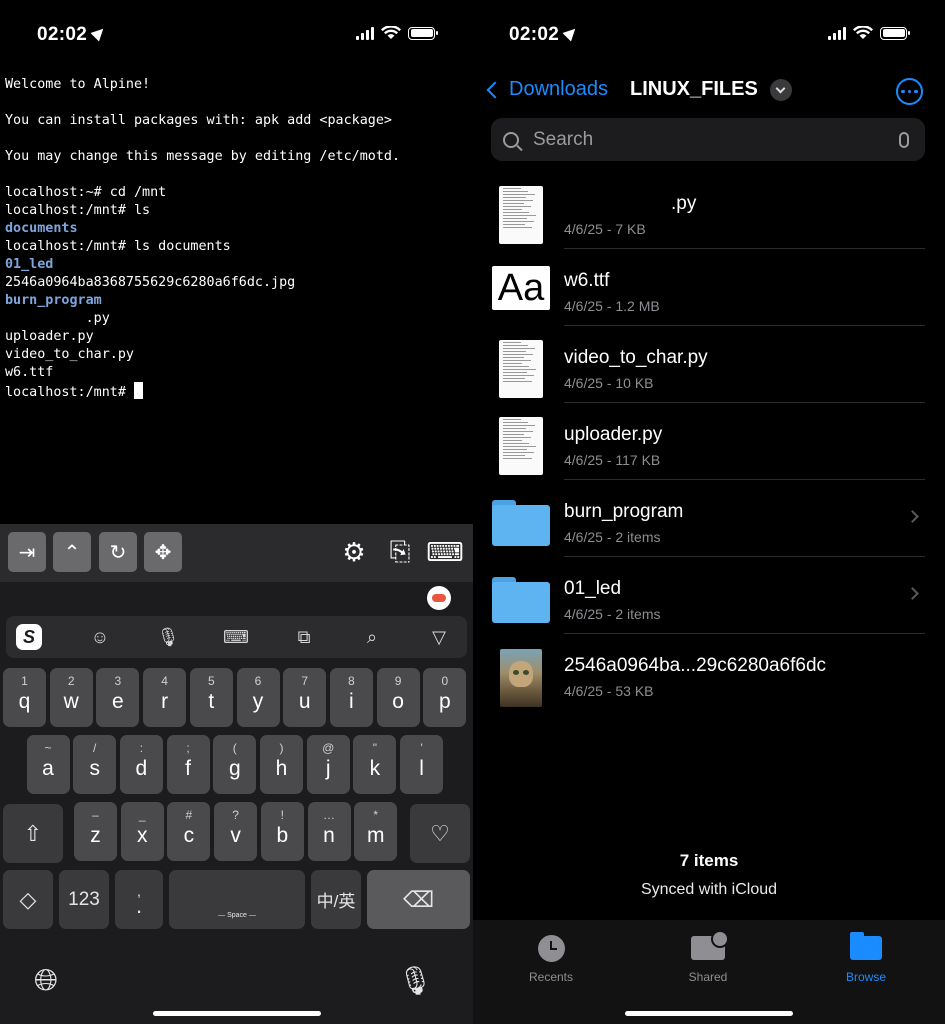 The image size is (945, 1024). Describe the element at coordinates (84, 899) in the screenshot. I see `number-key: 123` at that location.